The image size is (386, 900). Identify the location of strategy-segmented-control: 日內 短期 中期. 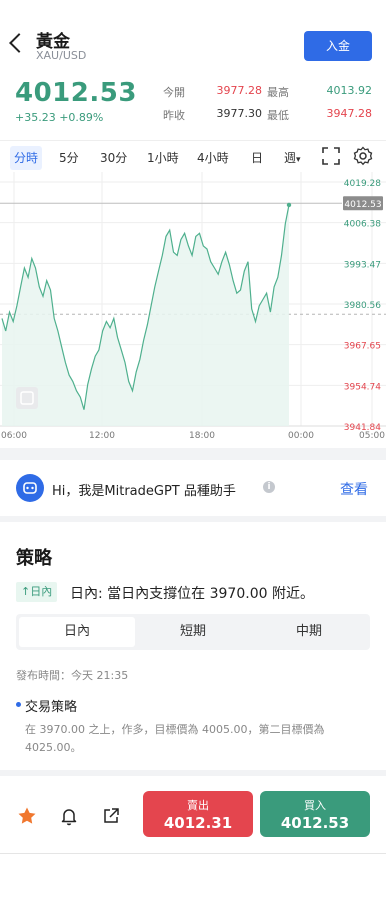
(193, 632).